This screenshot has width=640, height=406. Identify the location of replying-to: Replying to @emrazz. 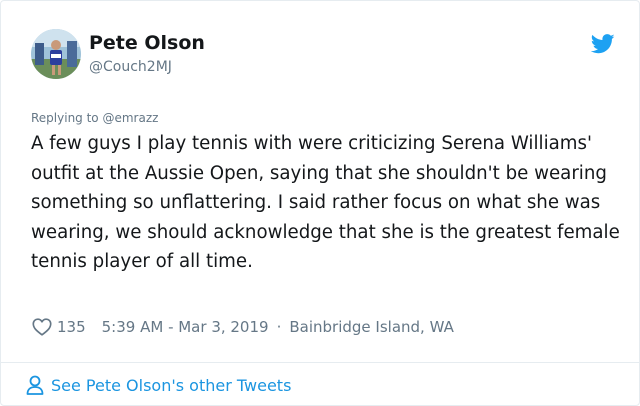
(94, 118).